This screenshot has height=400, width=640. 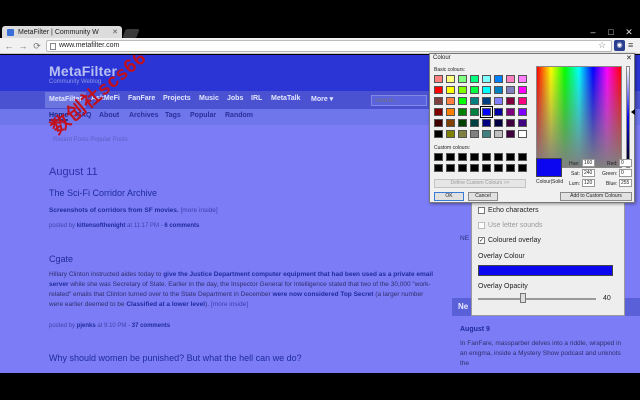 What do you see at coordinates (109, 115) in the screenshot?
I see `subnav-about: About` at bounding box center [109, 115].